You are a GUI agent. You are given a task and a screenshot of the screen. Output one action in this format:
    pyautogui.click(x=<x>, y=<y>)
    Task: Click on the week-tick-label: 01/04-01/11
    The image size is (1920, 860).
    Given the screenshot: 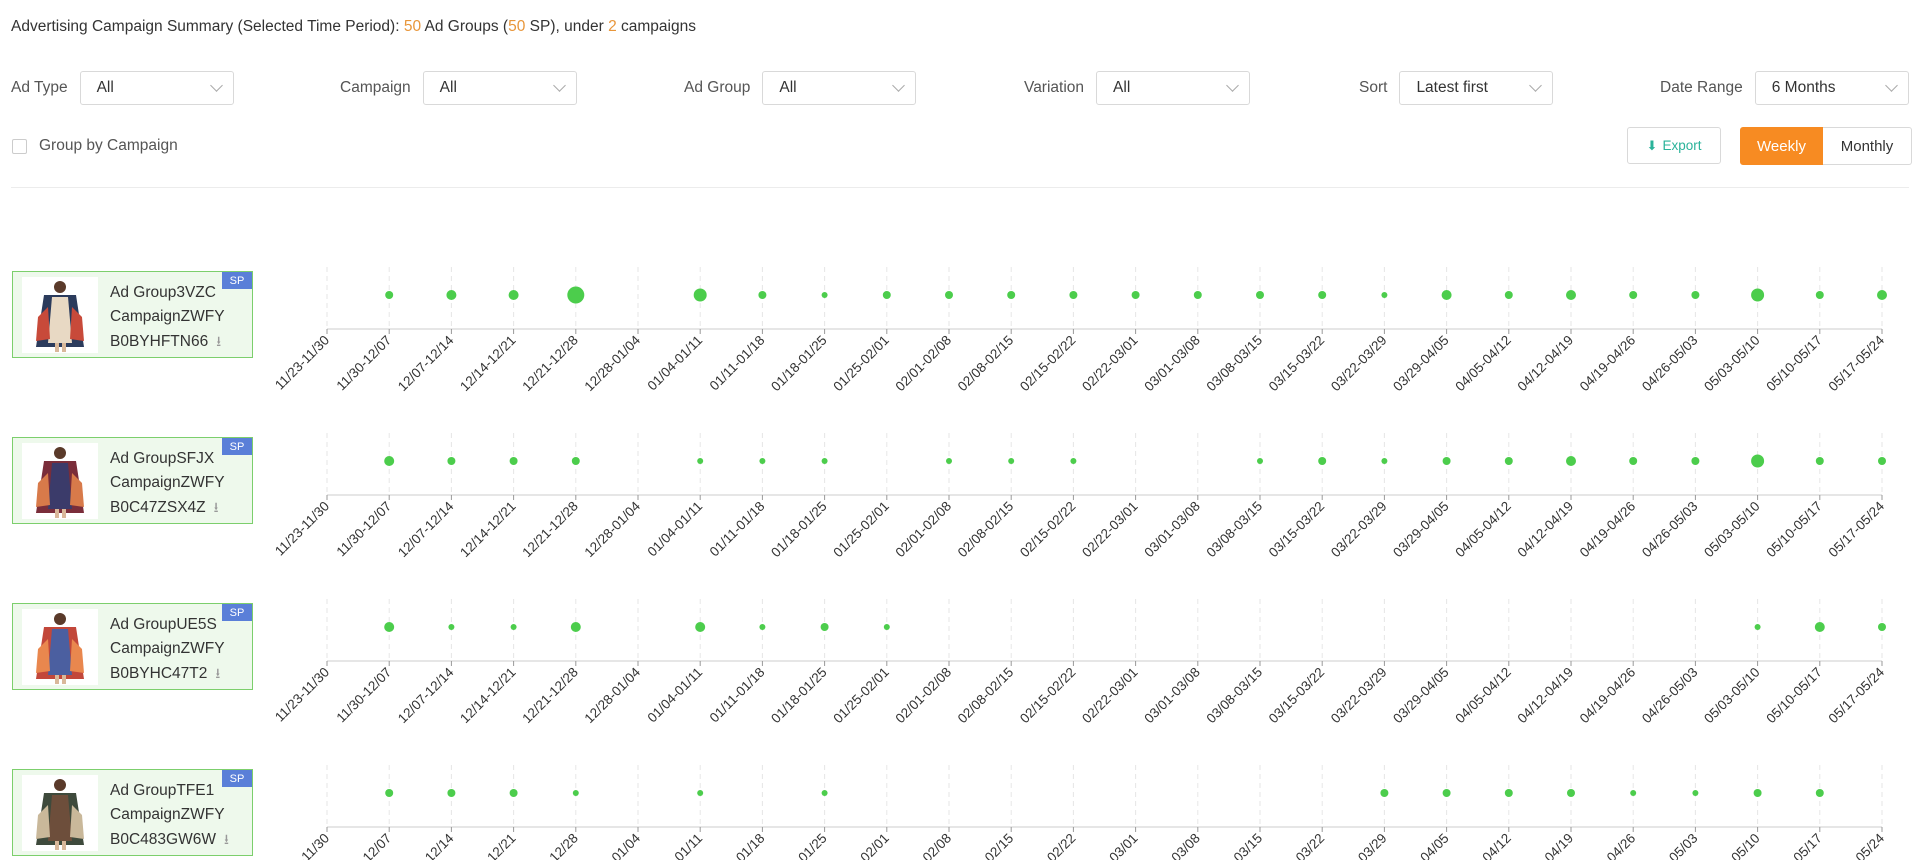 What is the action you would take?
    pyautogui.click(x=674, y=529)
    